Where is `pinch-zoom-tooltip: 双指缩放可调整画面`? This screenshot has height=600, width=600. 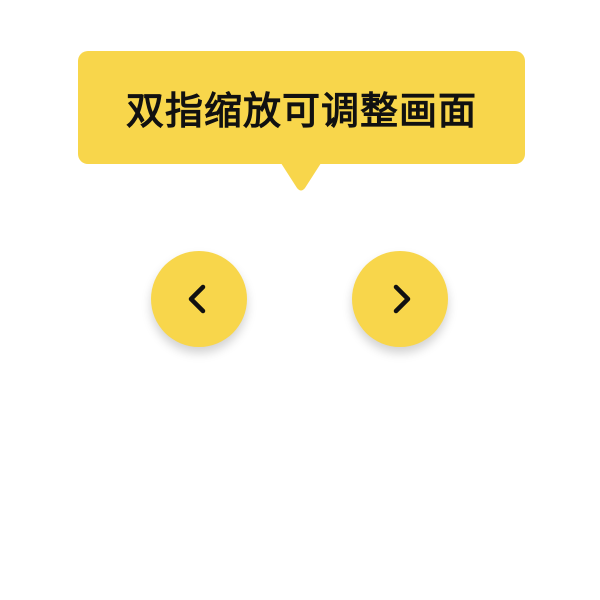 pinch-zoom-tooltip: 双指缩放可调整画面 is located at coordinates (301, 107).